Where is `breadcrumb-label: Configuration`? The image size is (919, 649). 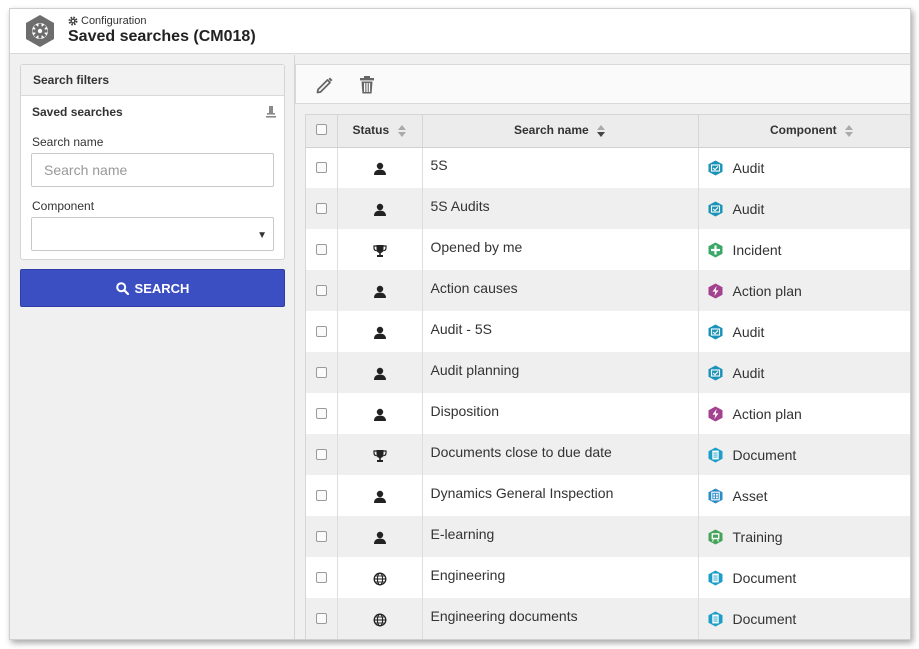
breadcrumb-label: Configuration is located at coordinates (113, 21).